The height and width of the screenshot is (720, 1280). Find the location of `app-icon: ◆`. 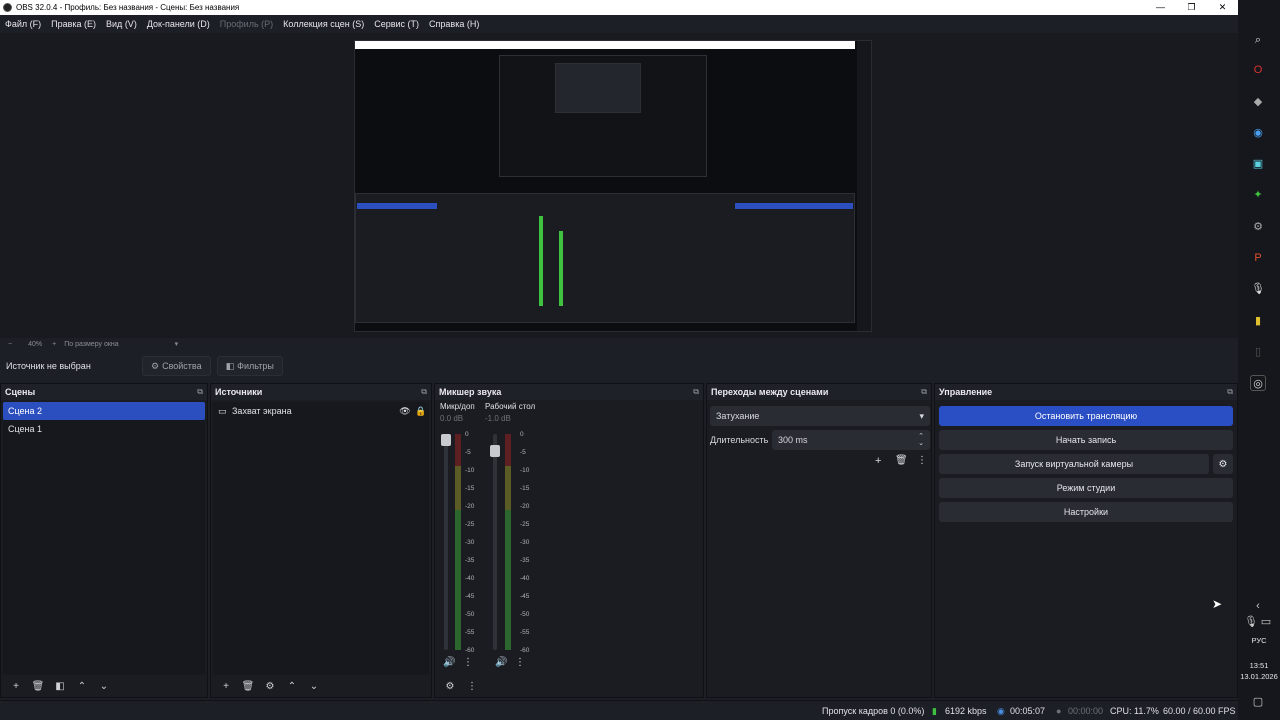

app-icon: ◆ is located at coordinates (1258, 102).